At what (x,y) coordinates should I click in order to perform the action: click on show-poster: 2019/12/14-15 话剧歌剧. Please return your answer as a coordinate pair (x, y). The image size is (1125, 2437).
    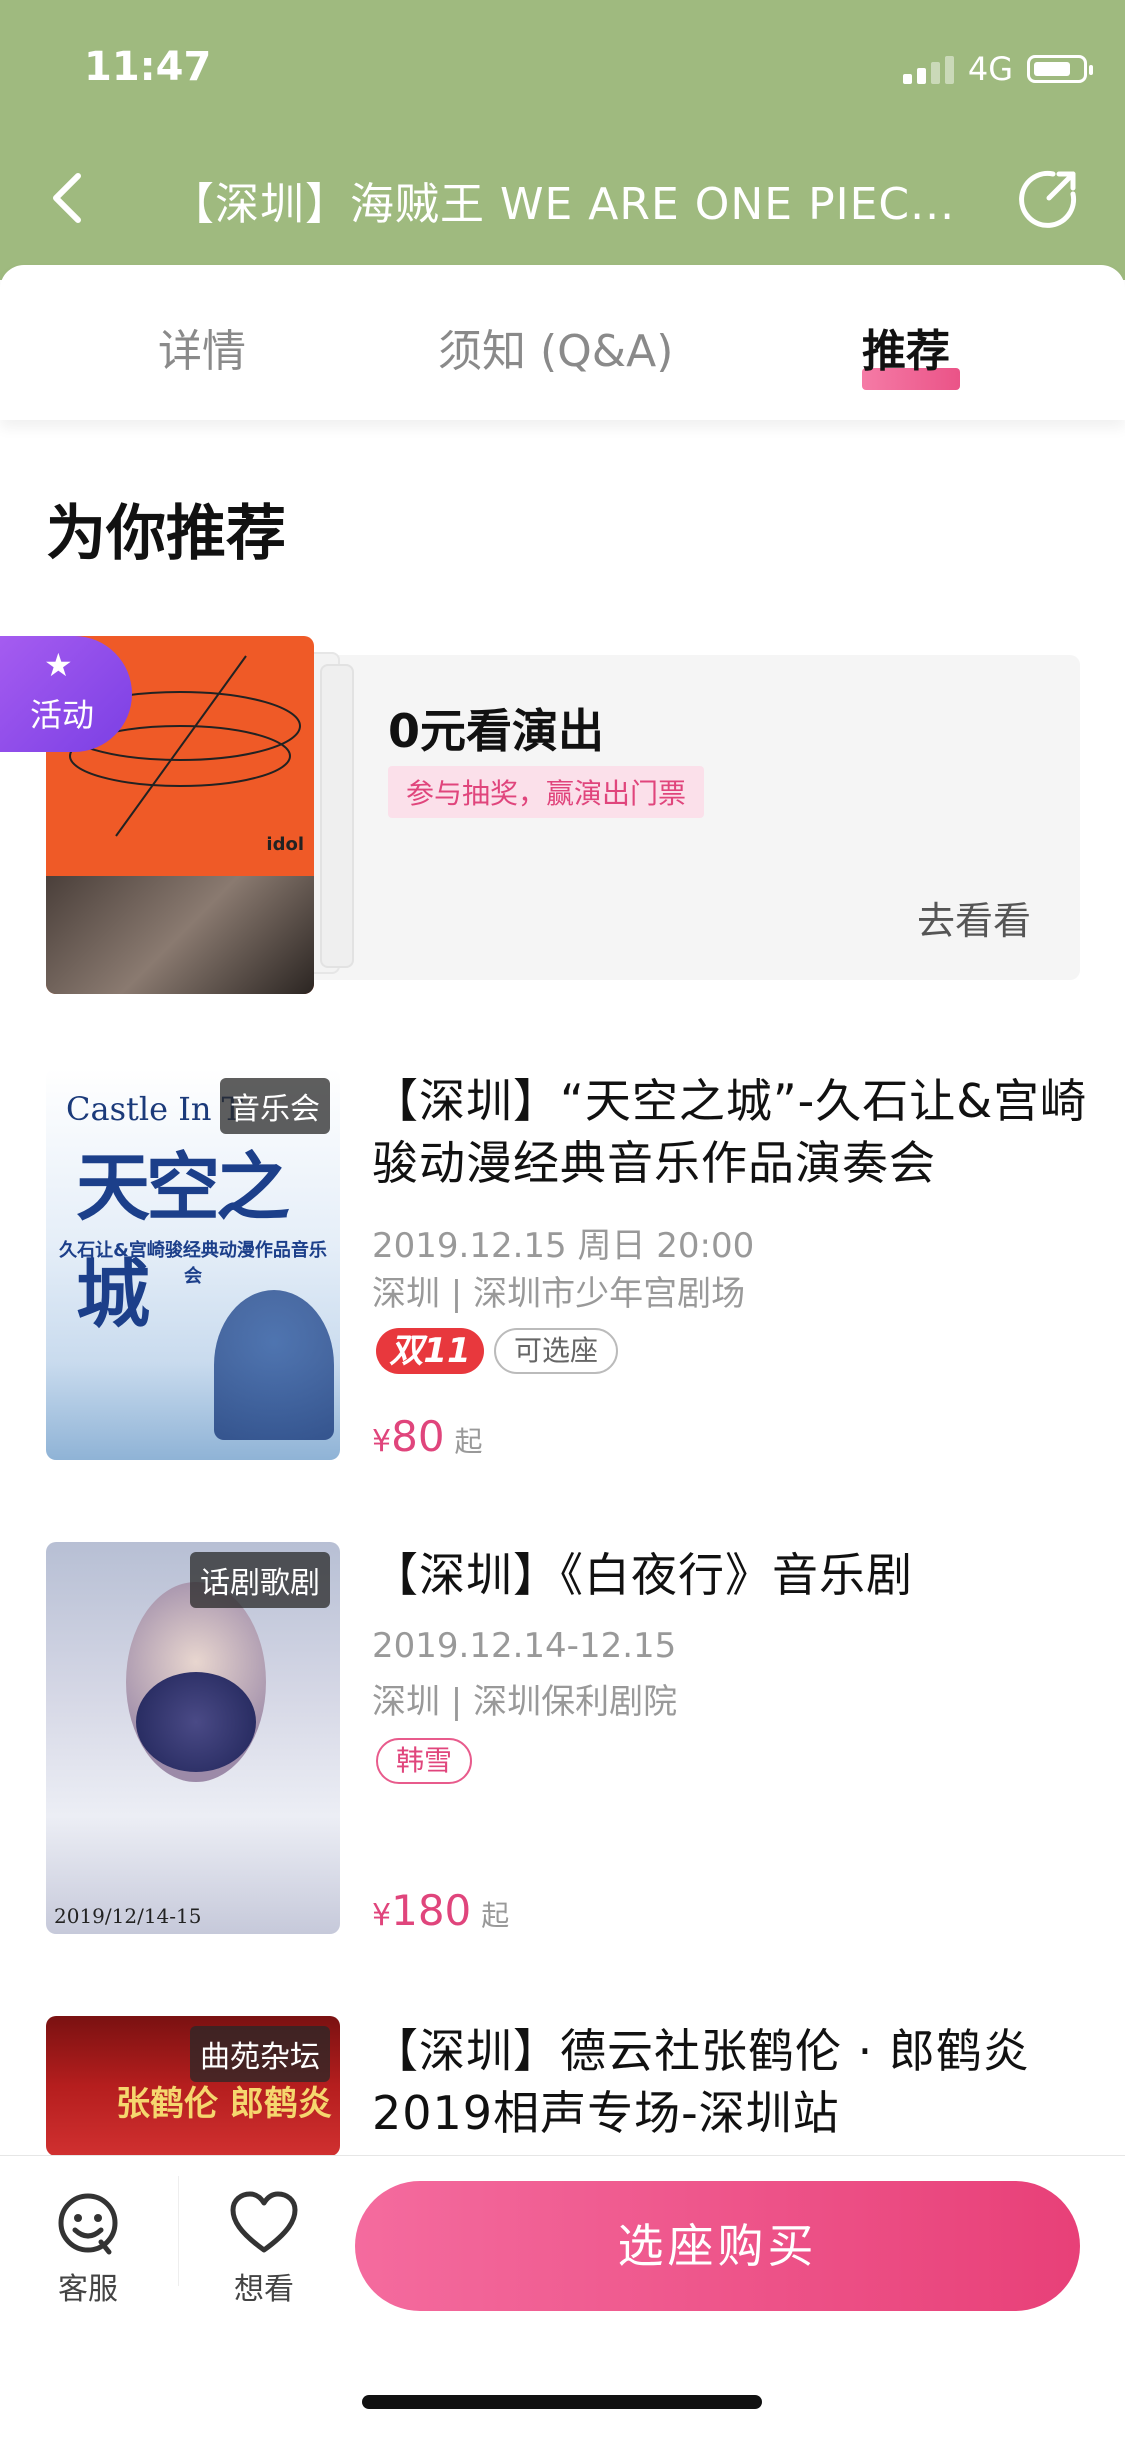
    Looking at the image, I should click on (193, 1738).